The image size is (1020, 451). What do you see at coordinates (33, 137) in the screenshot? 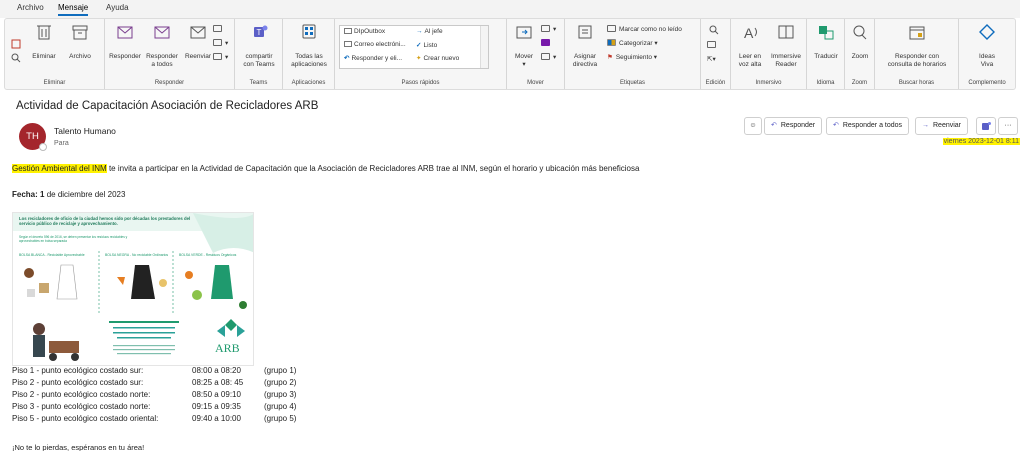
I see `avatar: TH` at bounding box center [33, 137].